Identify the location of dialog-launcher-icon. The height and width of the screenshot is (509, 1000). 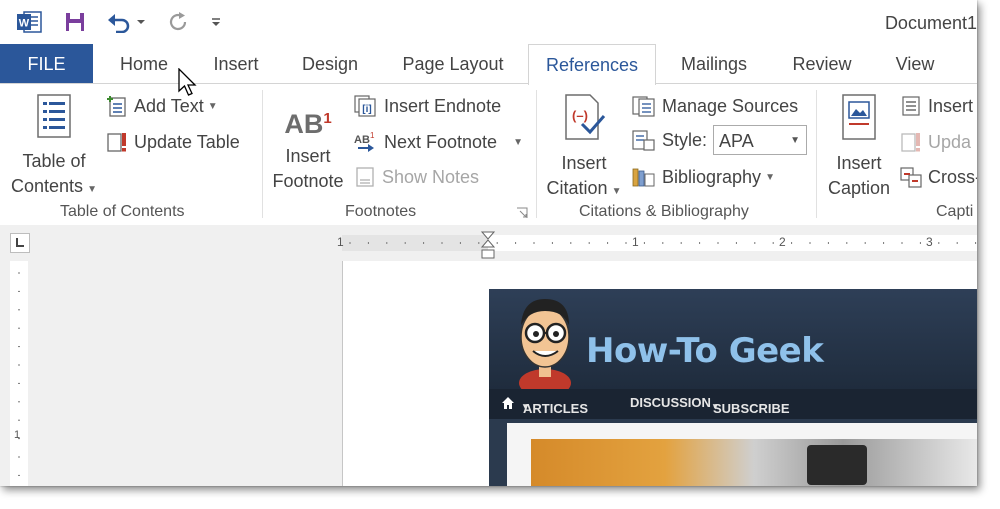
(522, 215).